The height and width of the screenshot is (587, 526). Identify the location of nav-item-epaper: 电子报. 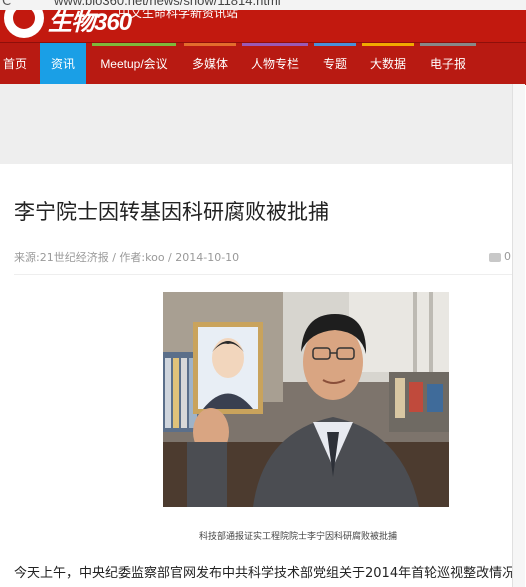
(448, 64).